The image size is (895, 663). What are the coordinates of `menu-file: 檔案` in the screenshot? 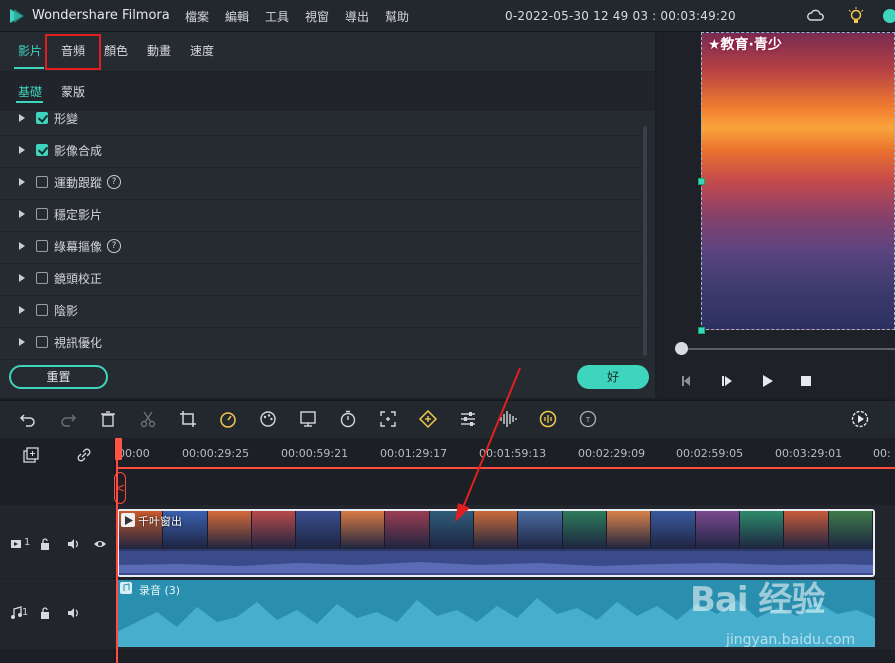 It's located at (197, 16).